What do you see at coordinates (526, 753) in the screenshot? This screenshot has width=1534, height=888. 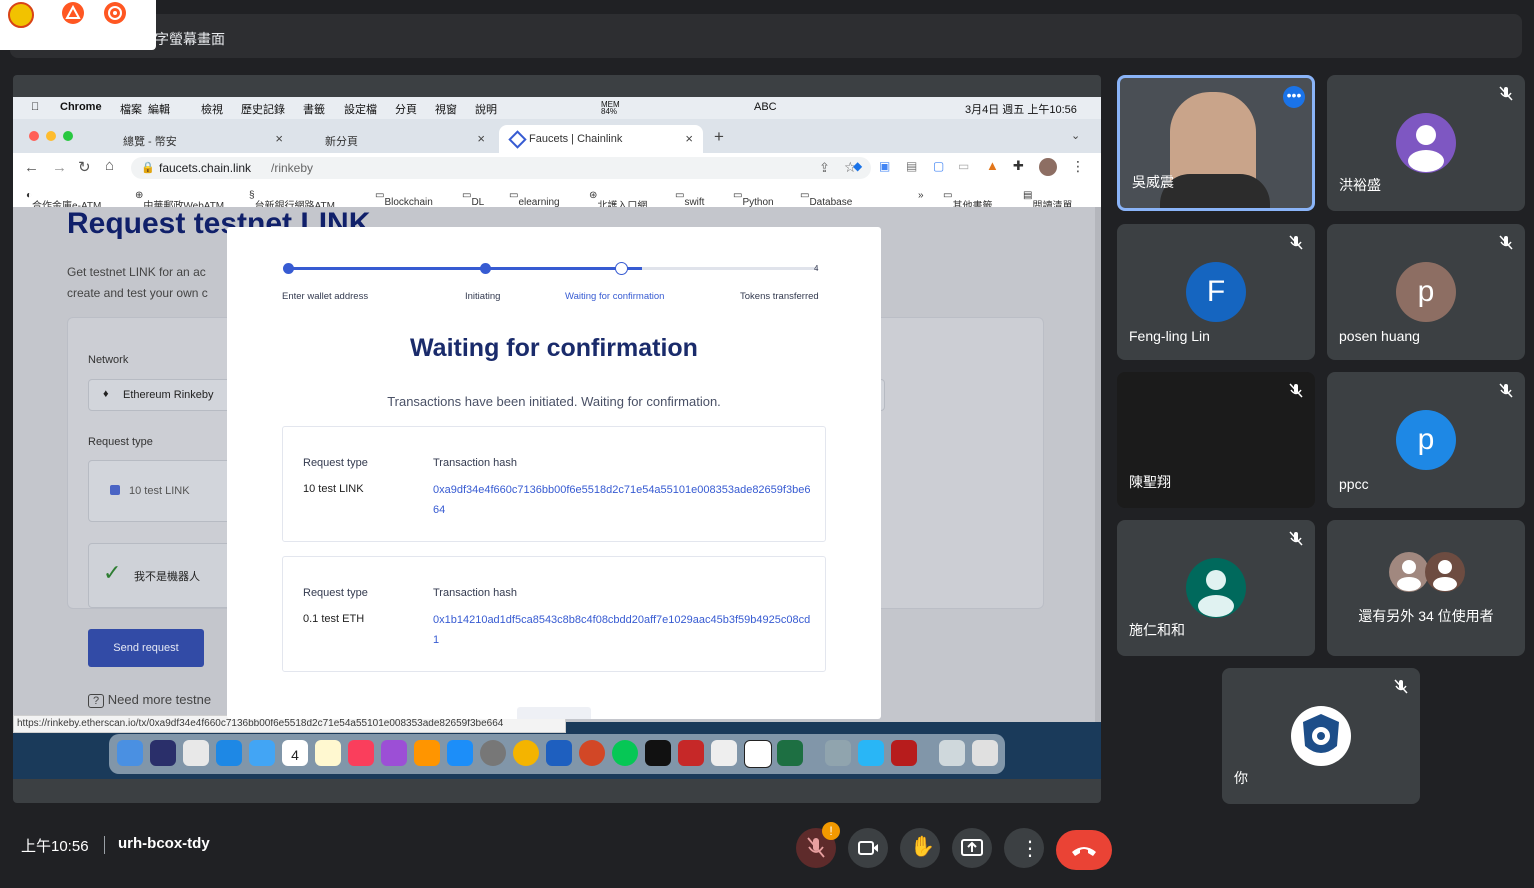 I see `chrome-icon` at bounding box center [526, 753].